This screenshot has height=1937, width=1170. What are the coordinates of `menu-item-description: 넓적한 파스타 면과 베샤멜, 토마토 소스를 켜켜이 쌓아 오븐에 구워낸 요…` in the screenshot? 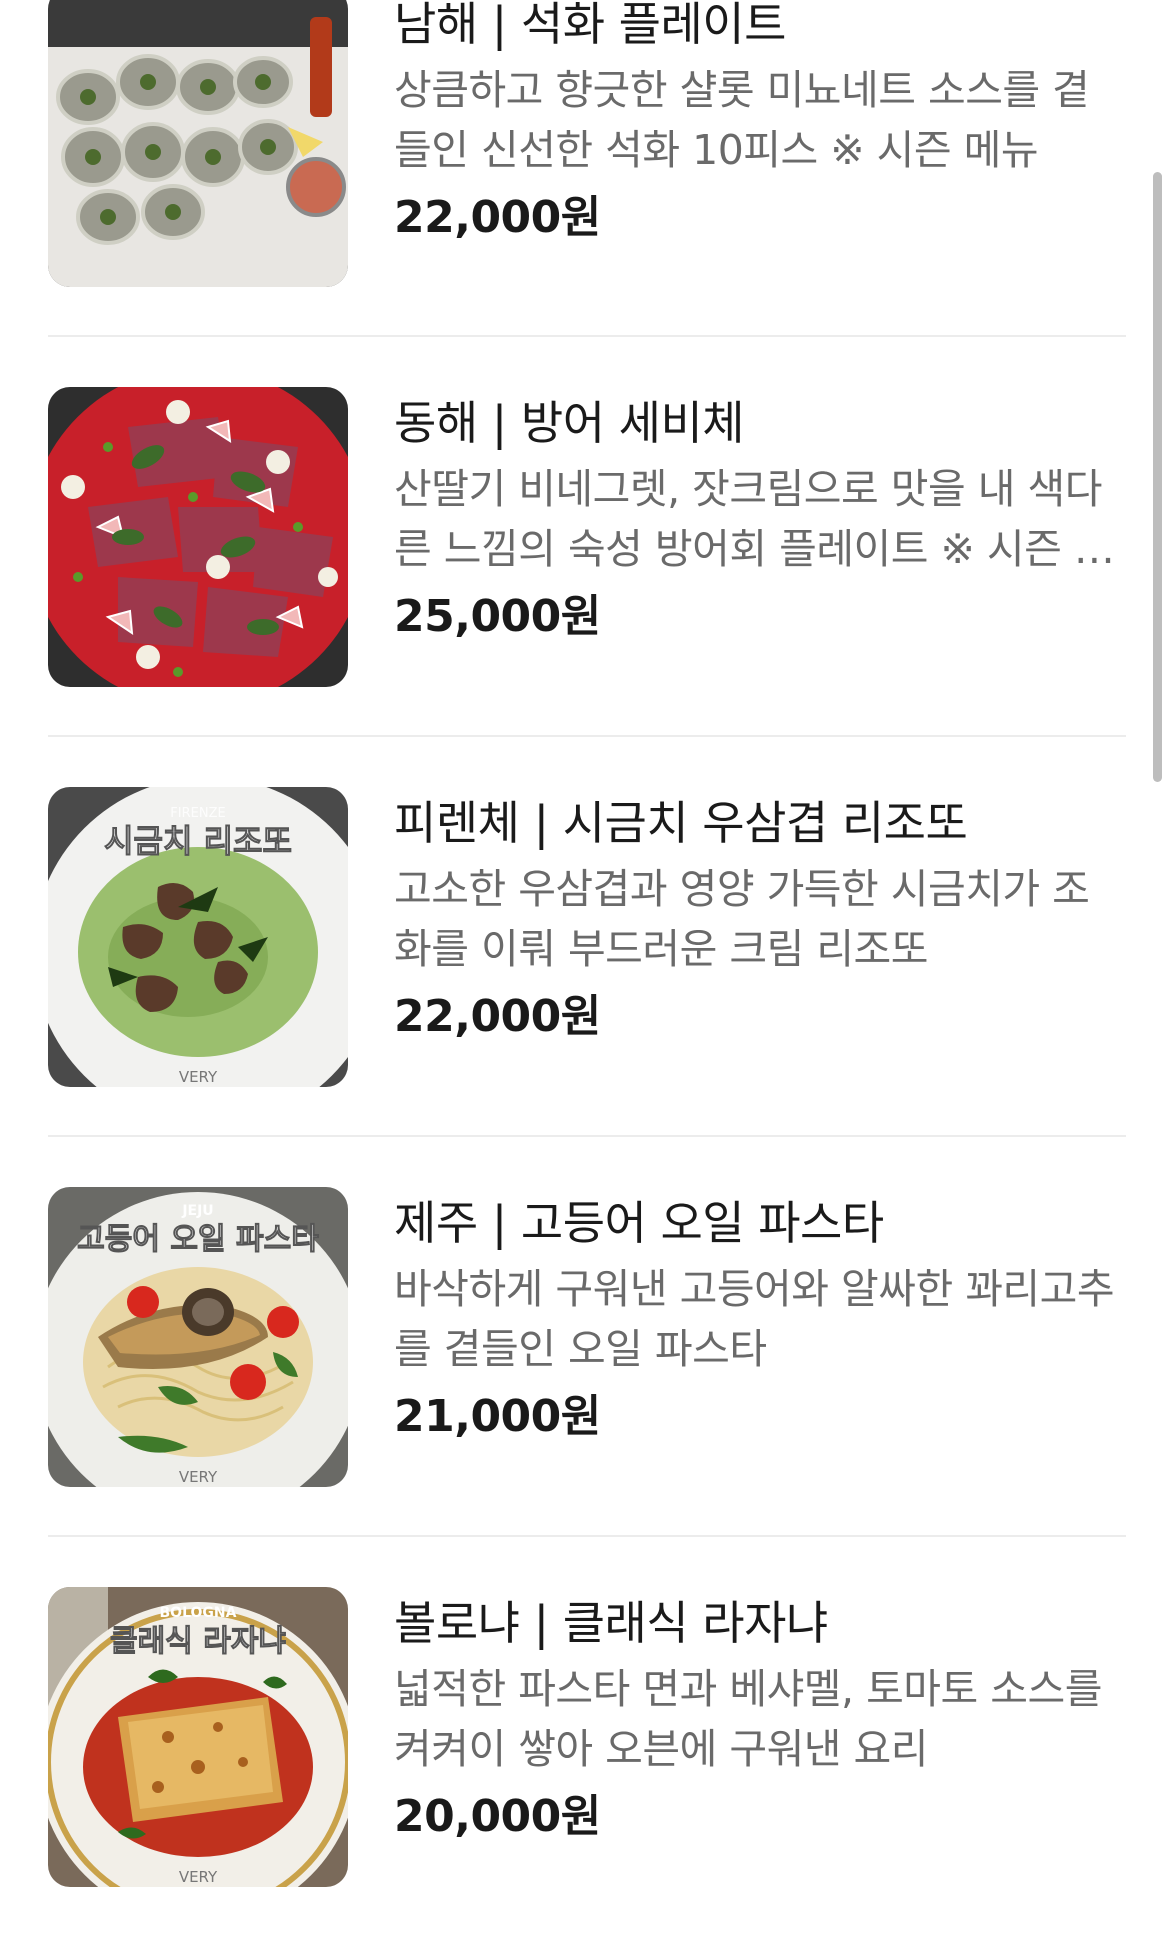 It's located at (748, 1719).